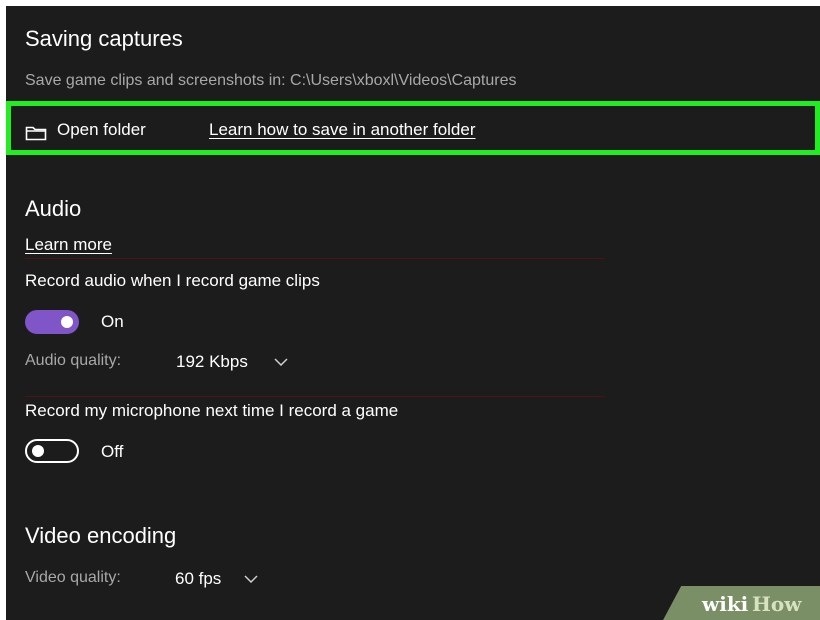 The width and height of the screenshot is (820, 620). I want to click on audio-quality-label: Audio quality:, so click(73, 360).